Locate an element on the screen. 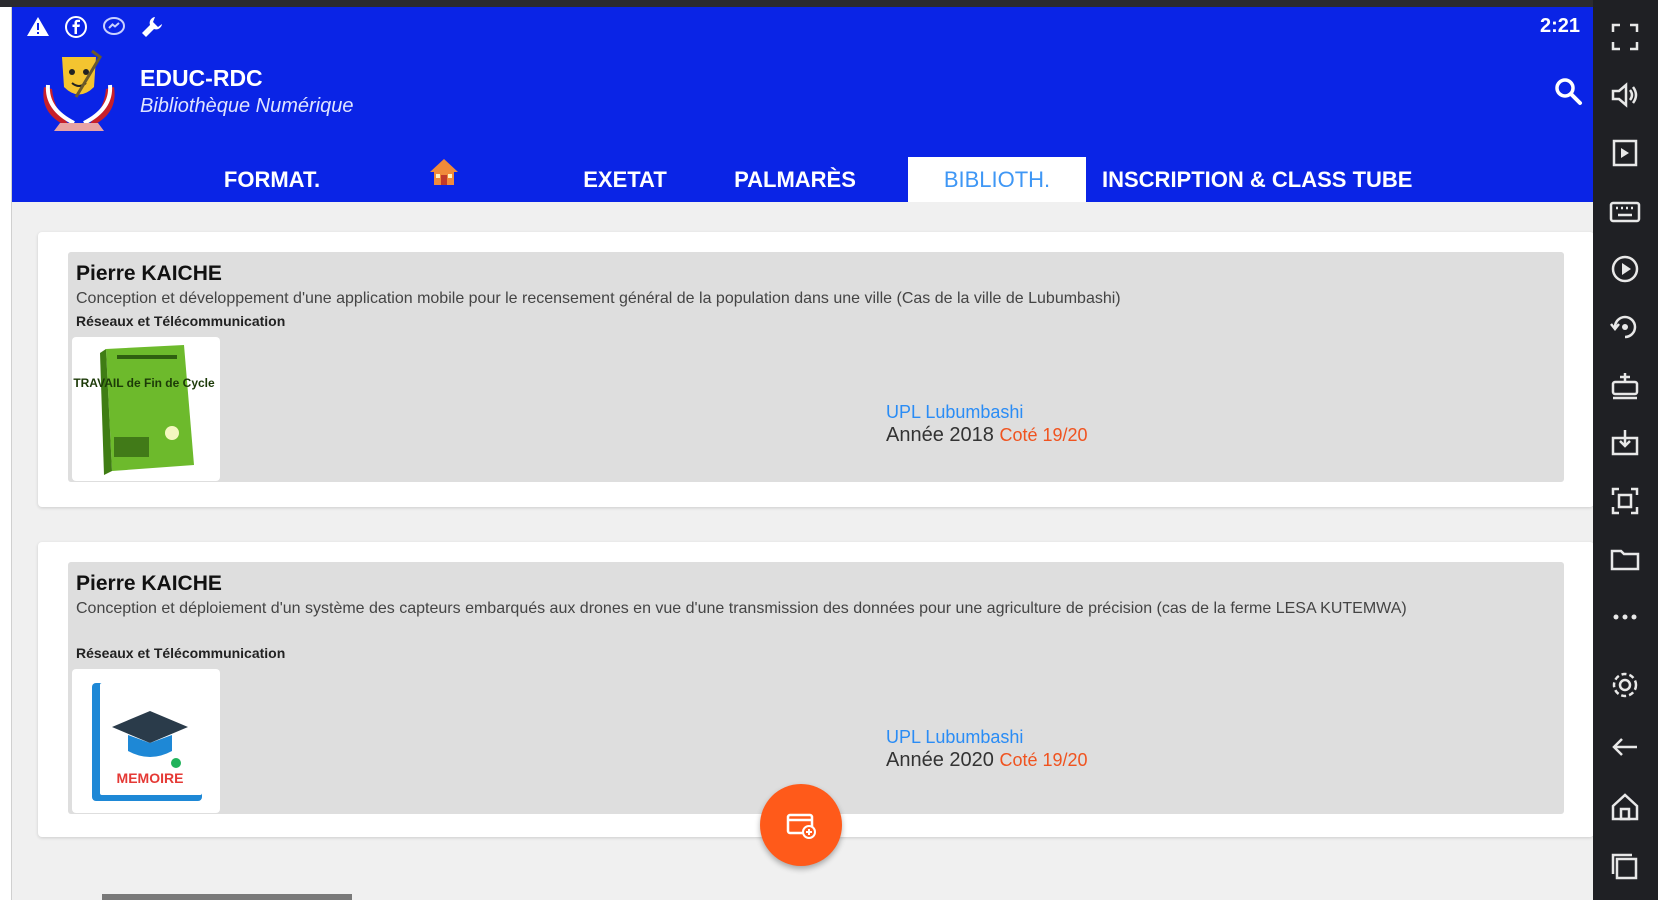 This screenshot has height=900, width=1658. shake-icon is located at coordinates (1625, 385).